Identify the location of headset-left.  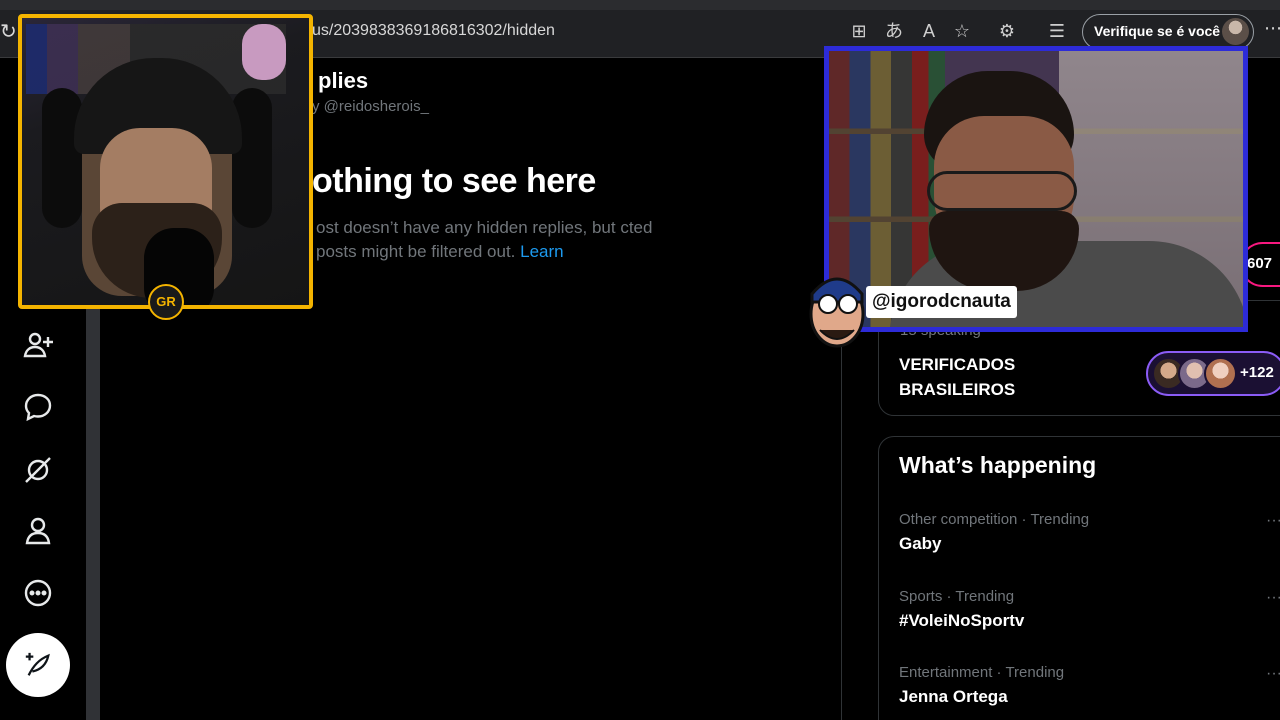
(62, 158).